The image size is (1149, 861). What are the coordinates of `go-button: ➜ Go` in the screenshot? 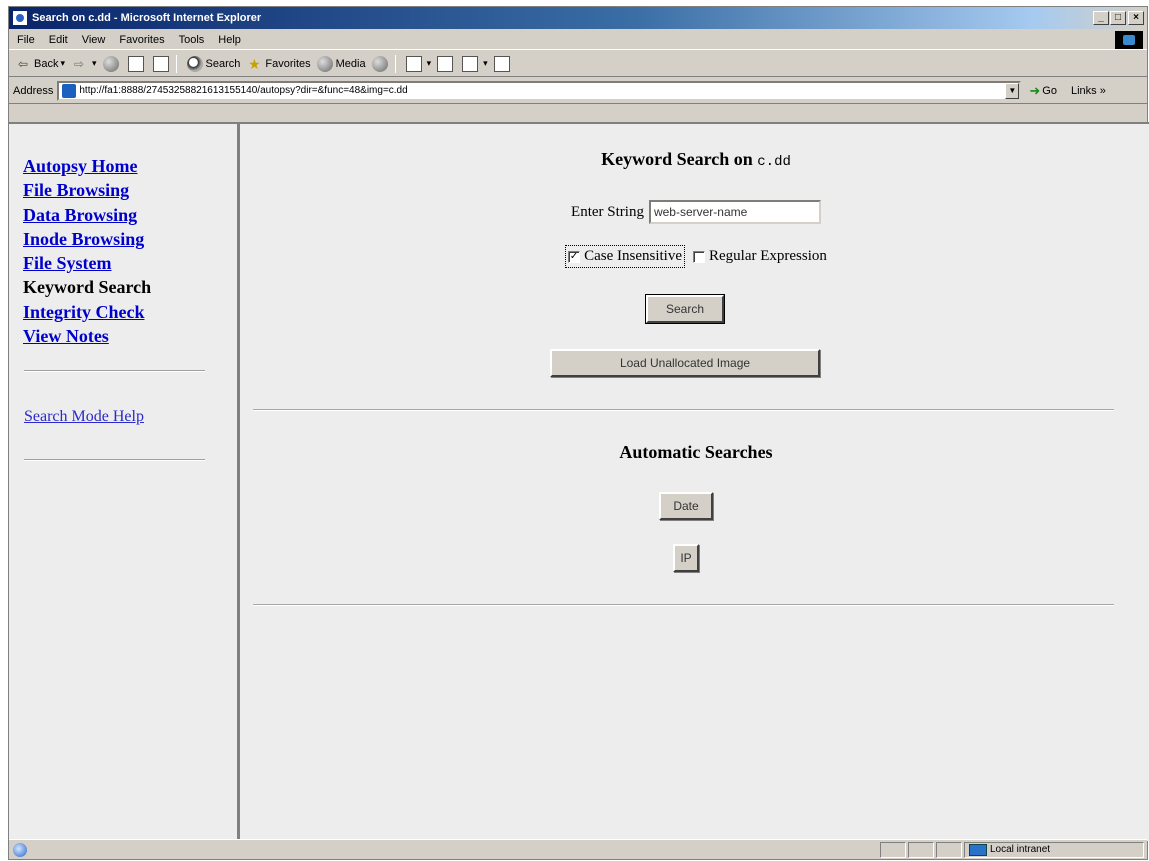 It's located at (1043, 91).